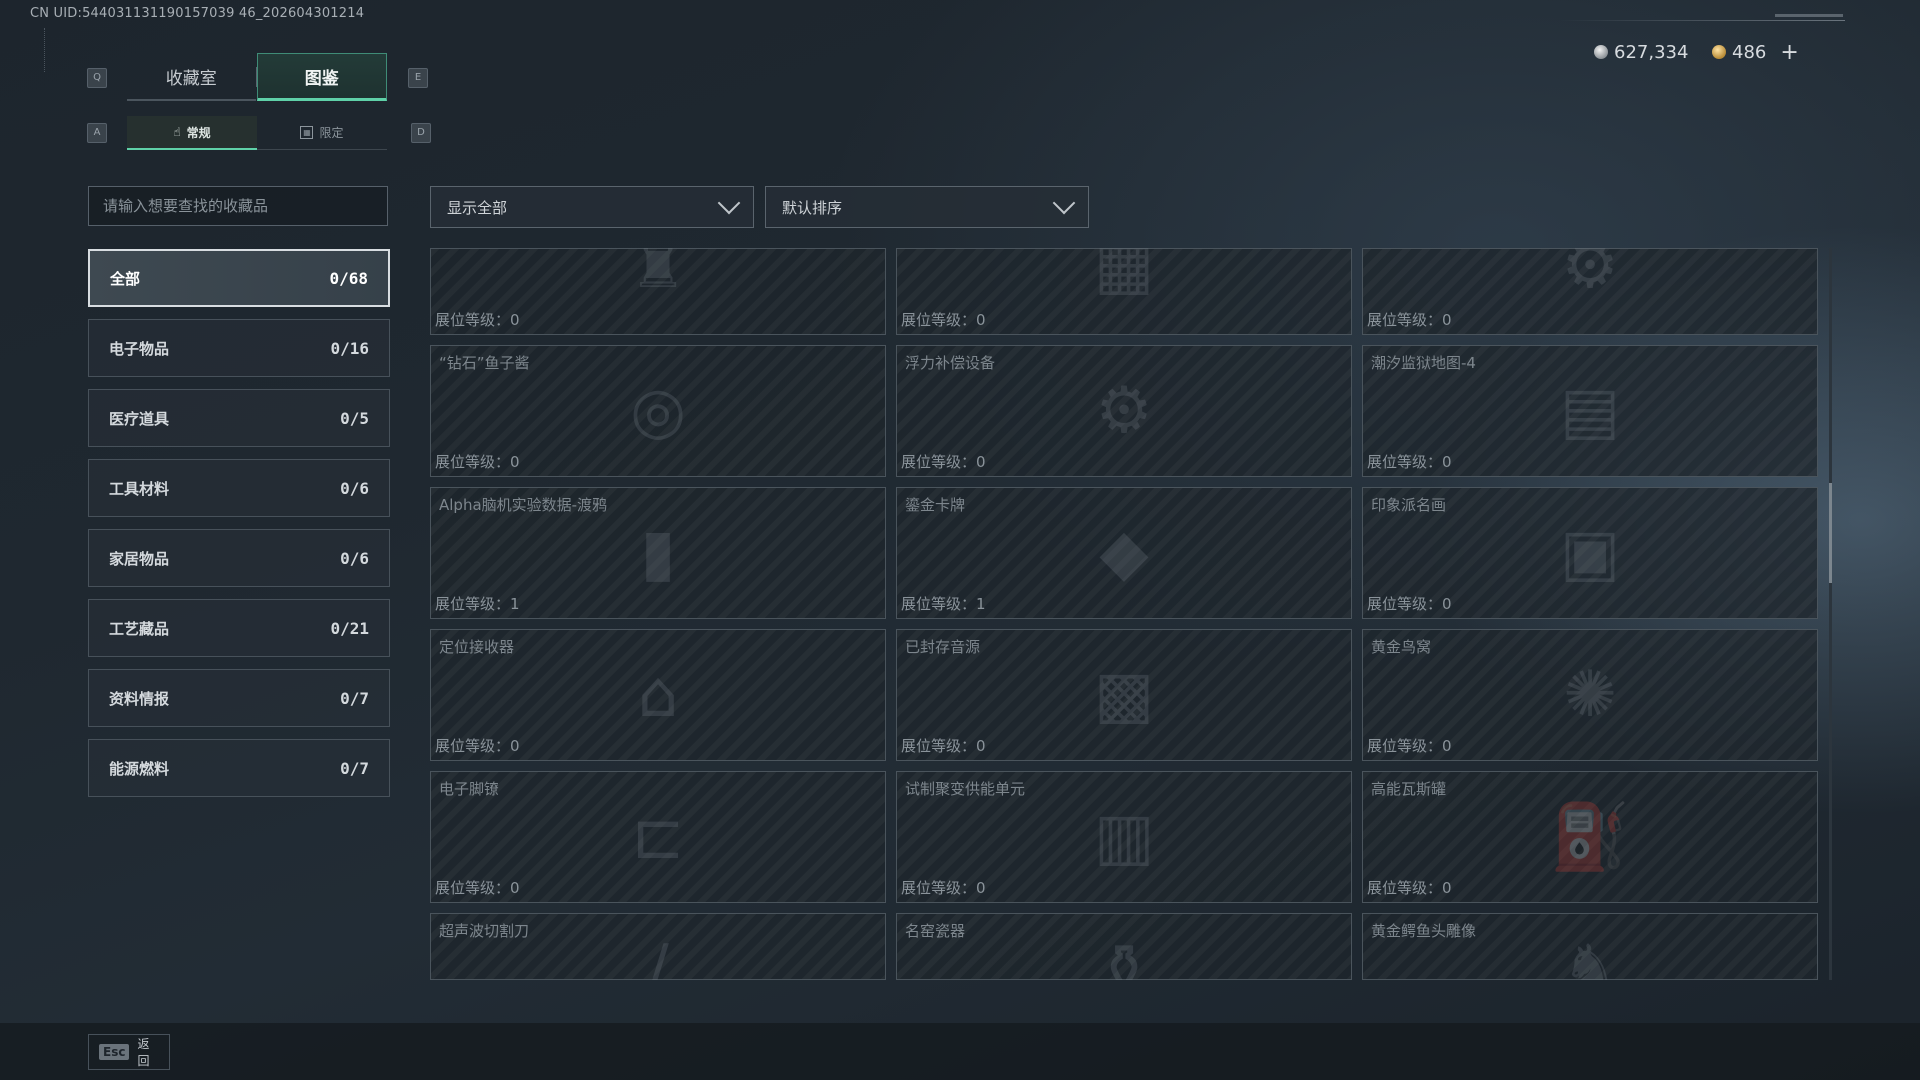 Image resolution: width=1920 pixels, height=1080 pixels. I want to click on subtab-regular: ☝ 常规, so click(192, 133).